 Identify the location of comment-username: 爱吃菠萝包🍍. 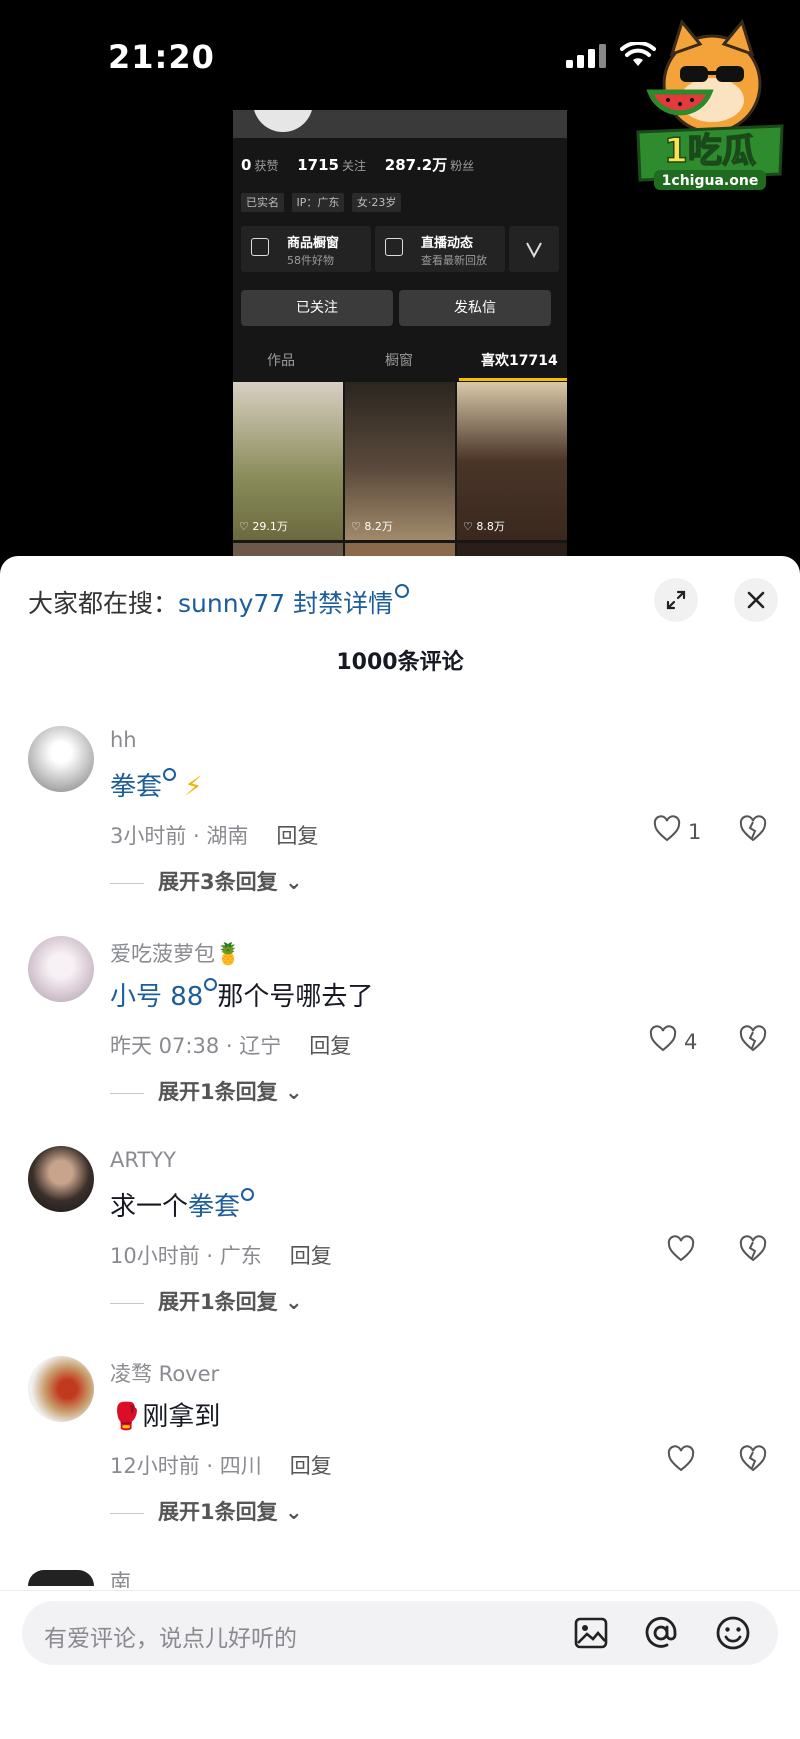
(175, 953).